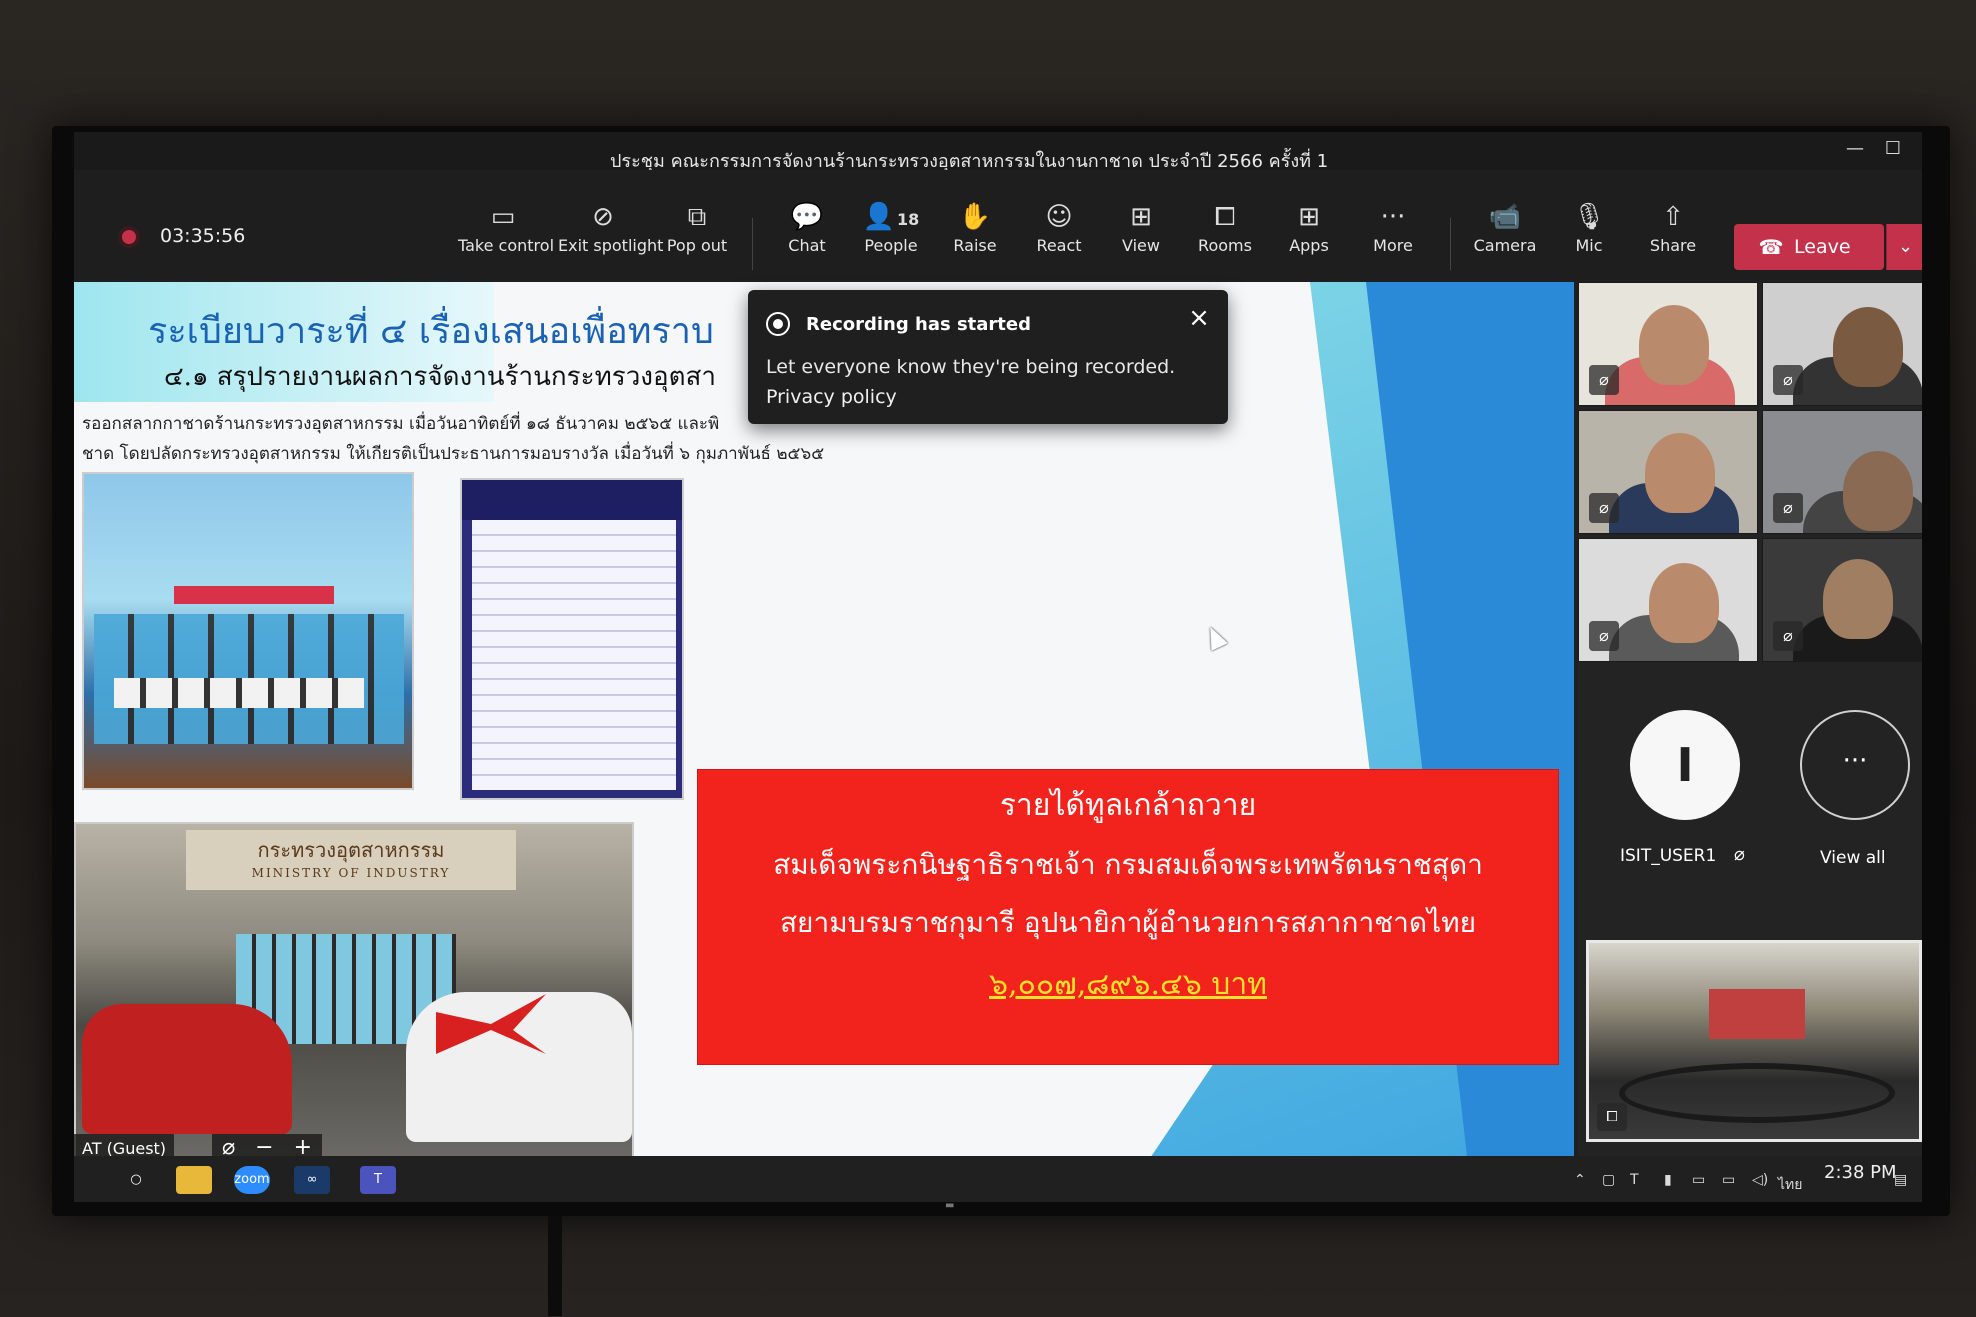  Describe the element at coordinates (697, 217) in the screenshot. I see `pop-out-icon: ⧉` at that location.